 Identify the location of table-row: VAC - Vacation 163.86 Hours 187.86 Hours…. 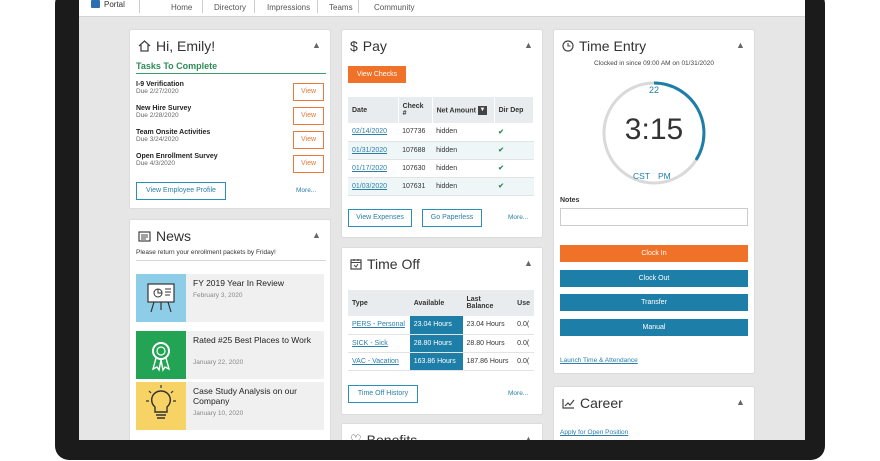
(441, 361).